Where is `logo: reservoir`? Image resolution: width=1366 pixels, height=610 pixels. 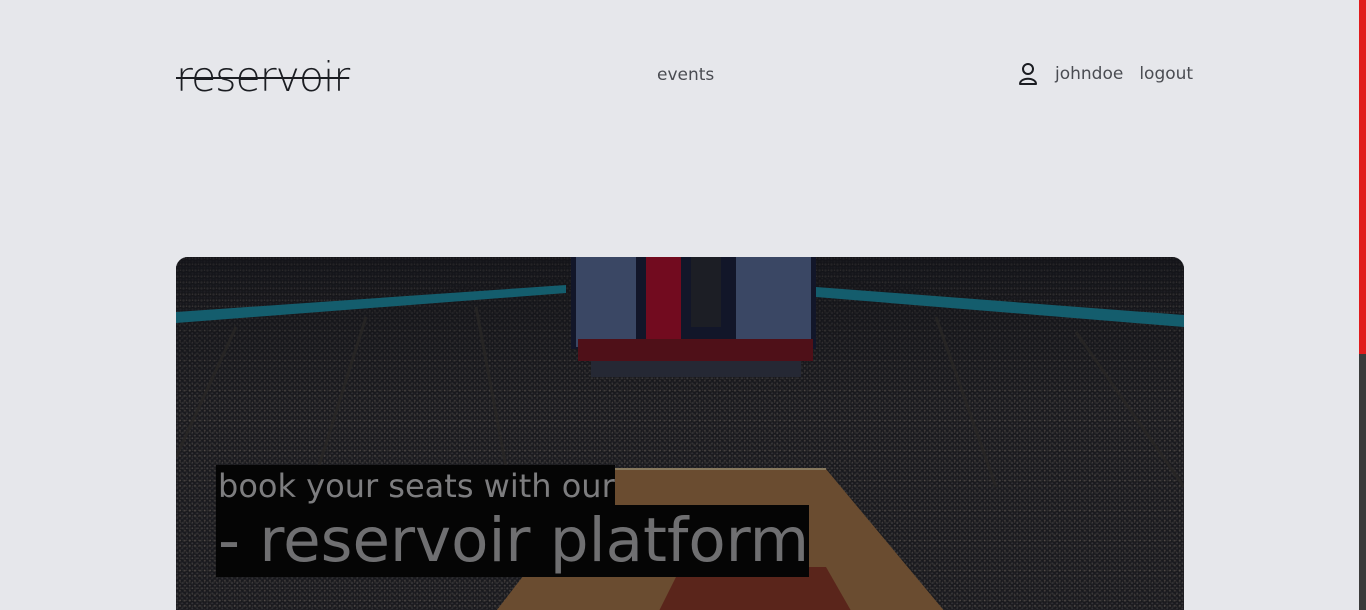
logo: reservoir is located at coordinates (263, 77).